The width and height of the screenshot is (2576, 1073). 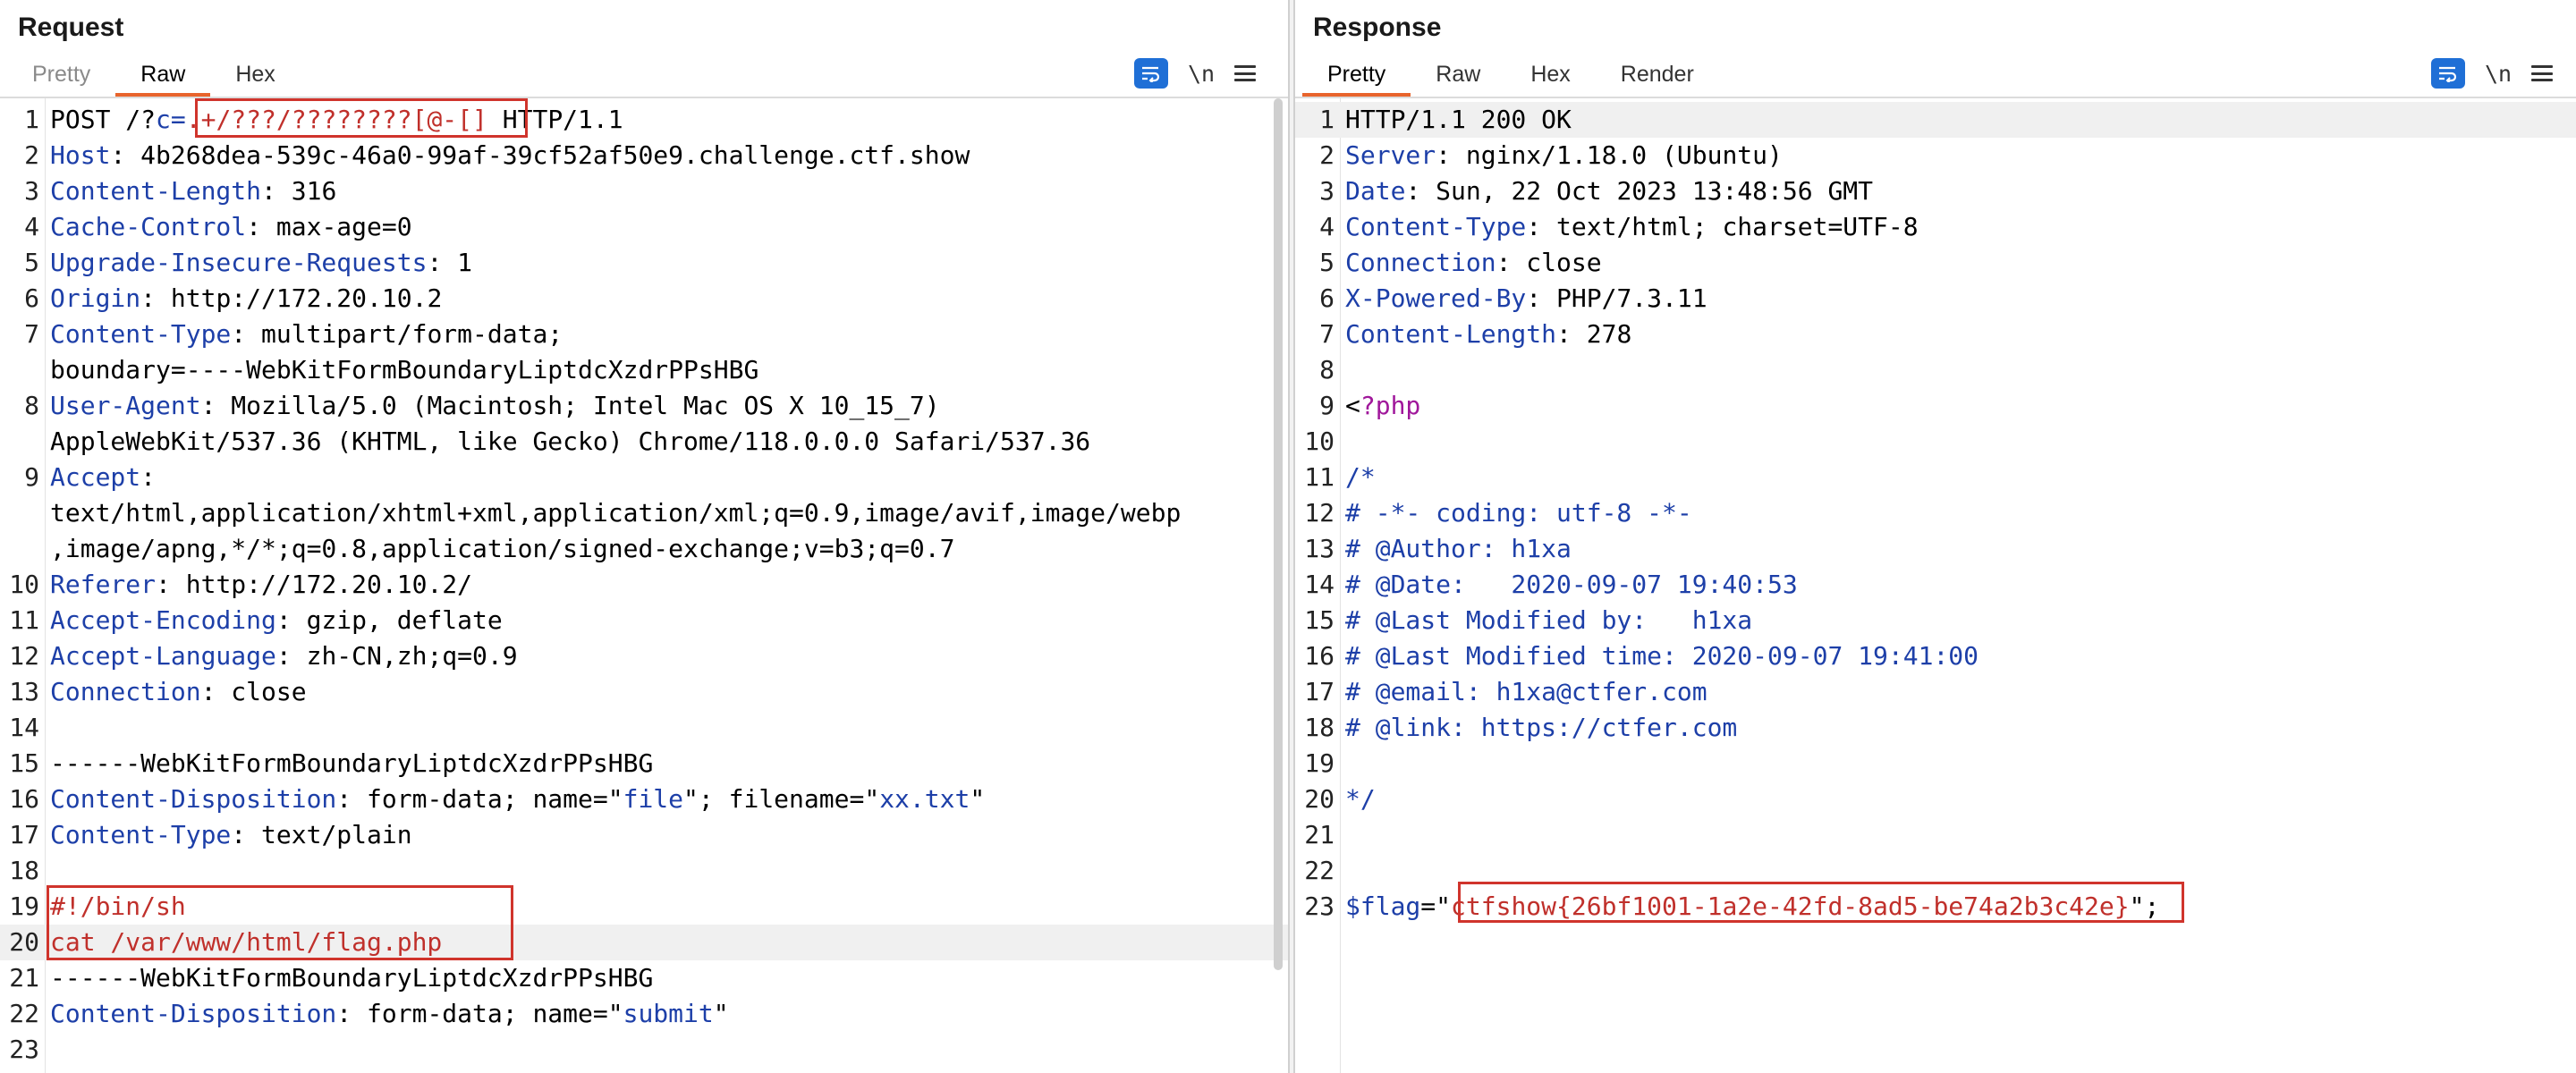 I want to click on code-line: 9 <?php, so click(x=1935, y=406).